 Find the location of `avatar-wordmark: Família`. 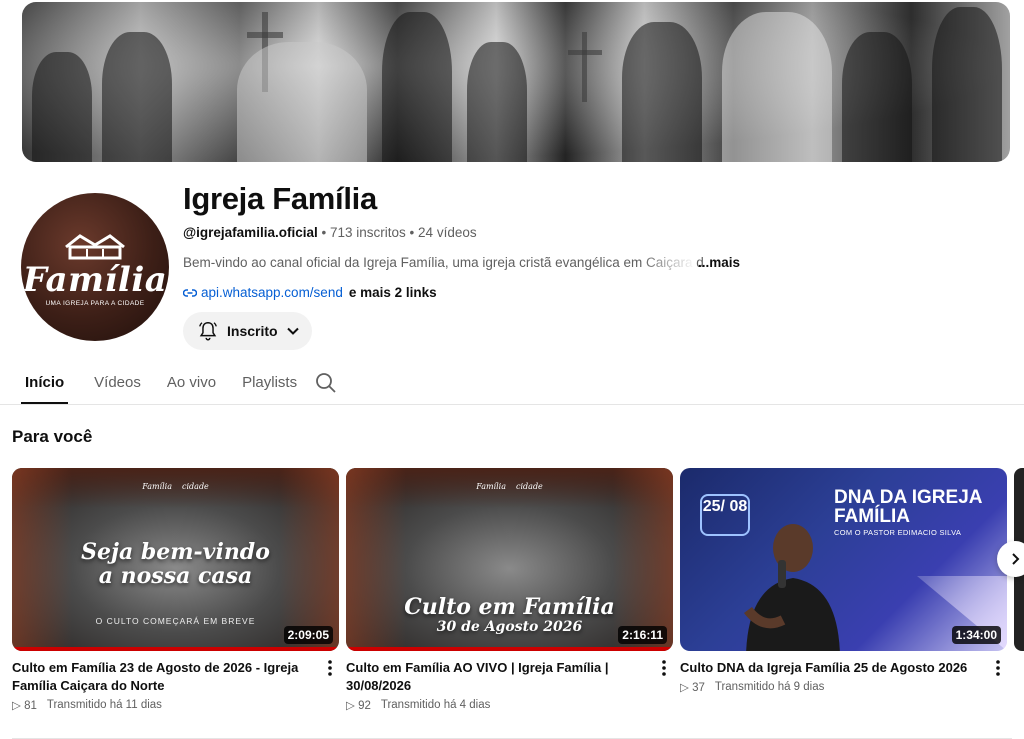

avatar-wordmark: Família is located at coordinates (95, 280).